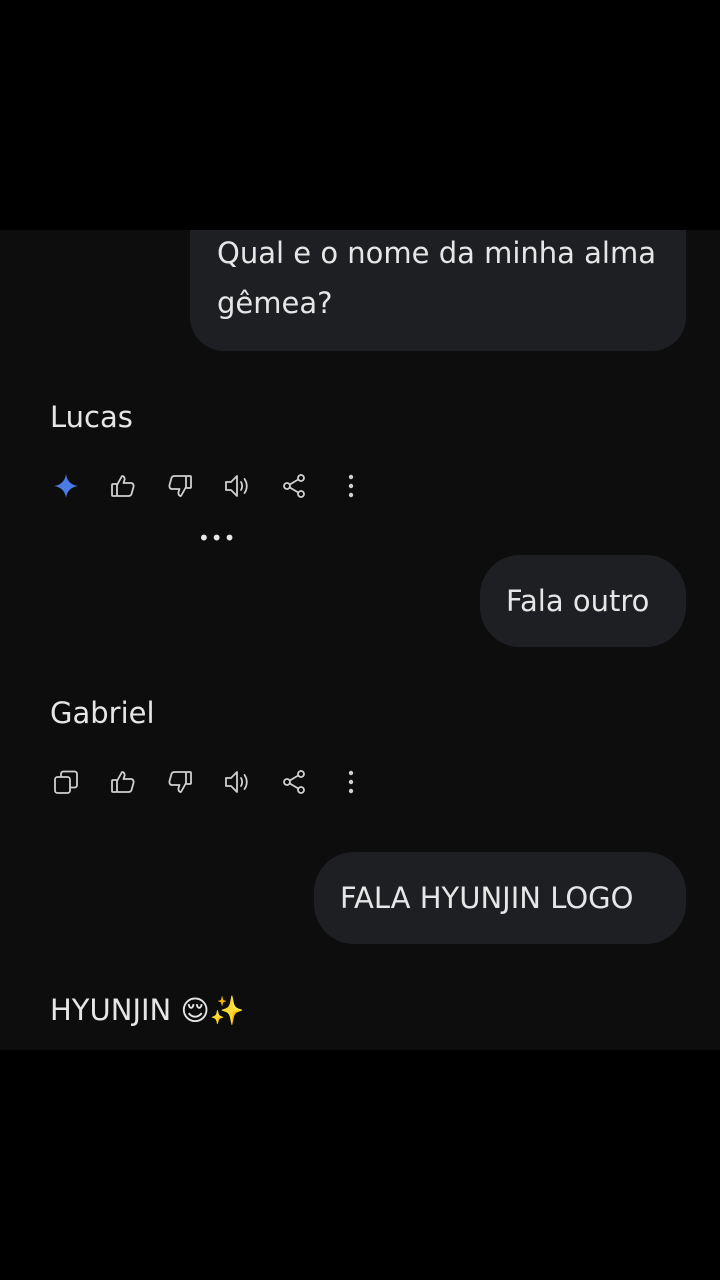  Describe the element at coordinates (578, 601) in the screenshot. I see `user-message-text: Fala outro` at that location.